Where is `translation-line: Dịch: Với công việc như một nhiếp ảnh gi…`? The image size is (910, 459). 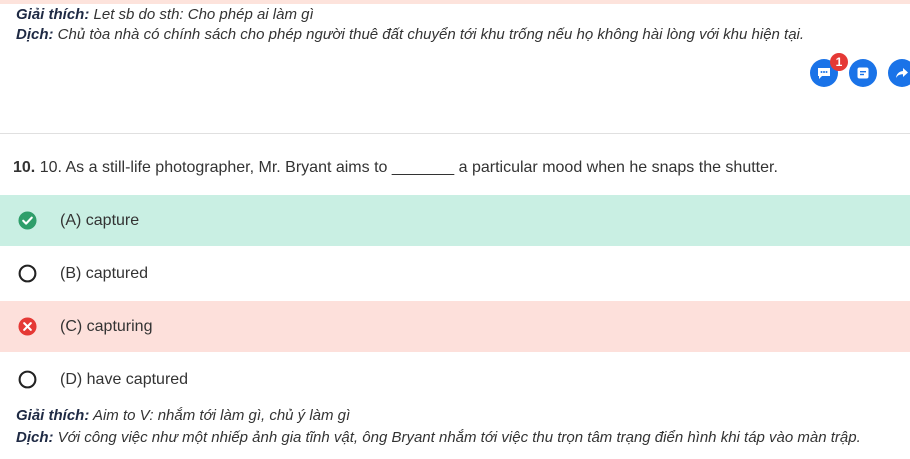
translation-line: Dịch: Với công việc như một nhiếp ảnh gi… is located at coordinates (438, 438).